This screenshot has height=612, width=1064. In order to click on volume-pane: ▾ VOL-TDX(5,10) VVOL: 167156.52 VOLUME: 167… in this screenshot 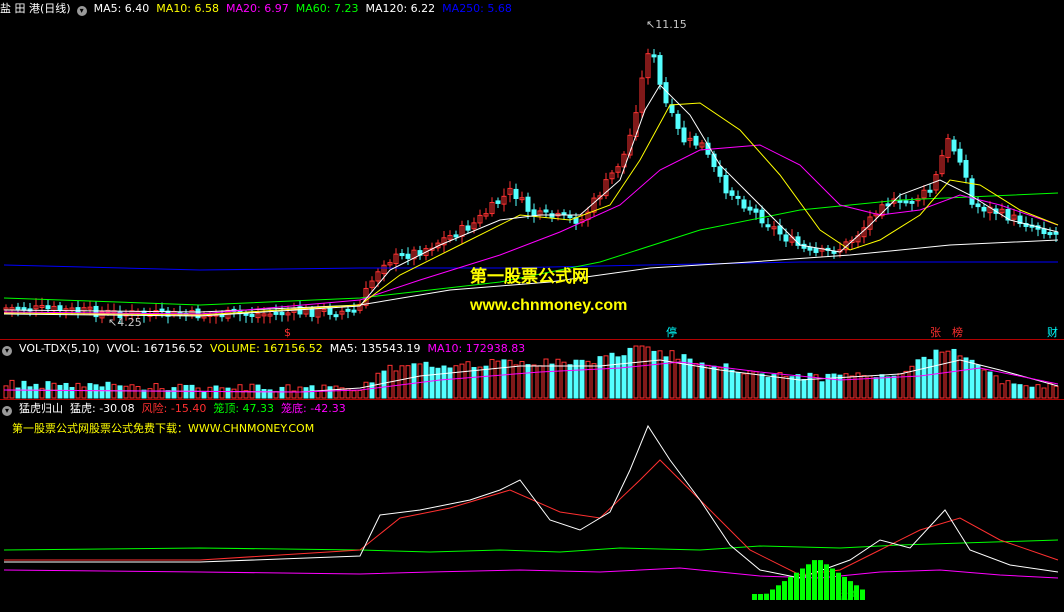, I will do `click(532, 370)`.